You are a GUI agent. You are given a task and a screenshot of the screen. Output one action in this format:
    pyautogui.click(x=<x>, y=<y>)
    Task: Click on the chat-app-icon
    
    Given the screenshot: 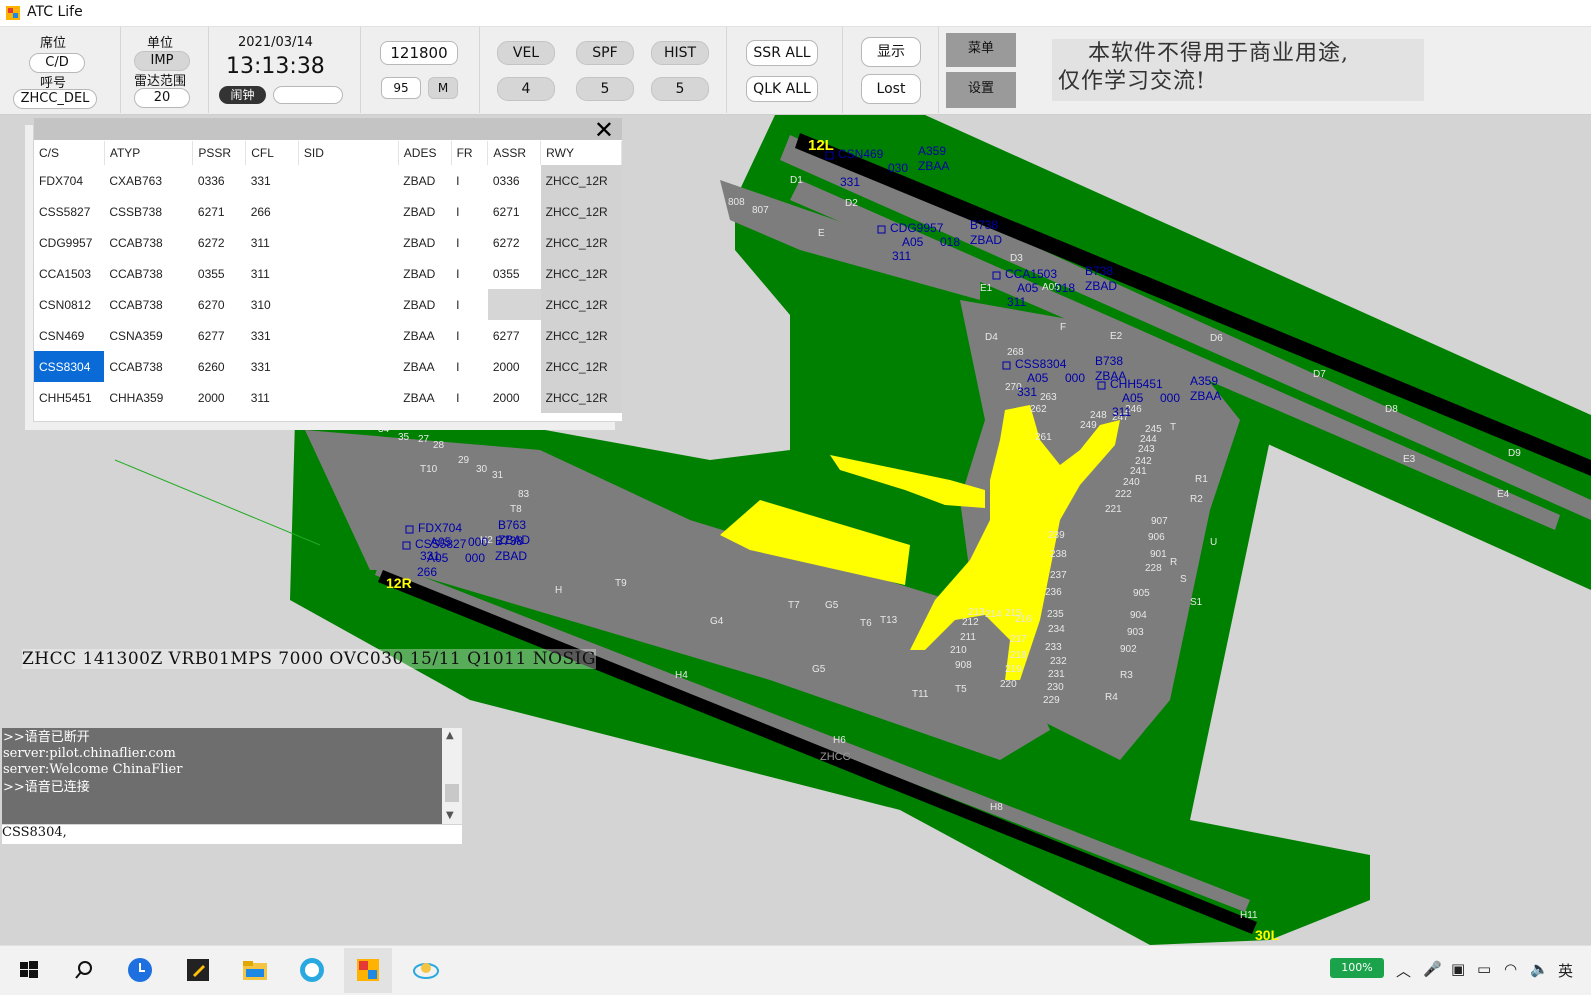 What is the action you would take?
    pyautogui.click(x=312, y=970)
    